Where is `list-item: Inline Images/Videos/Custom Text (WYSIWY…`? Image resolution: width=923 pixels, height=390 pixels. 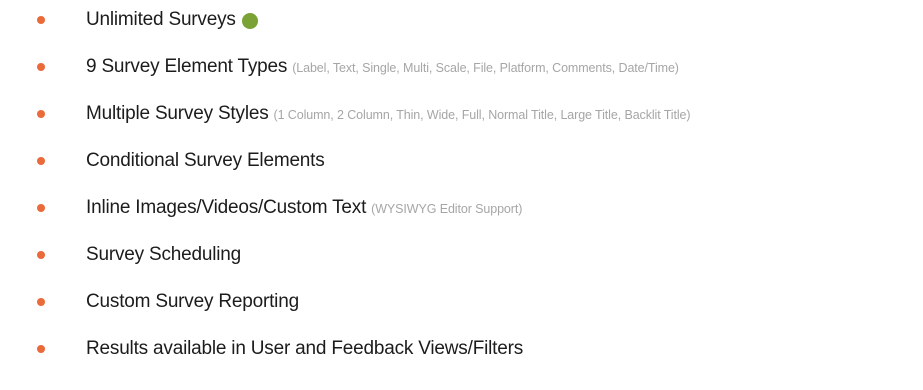 list-item: Inline Images/Videos/Custom Text (WYSIWY… is located at coordinates (461, 208).